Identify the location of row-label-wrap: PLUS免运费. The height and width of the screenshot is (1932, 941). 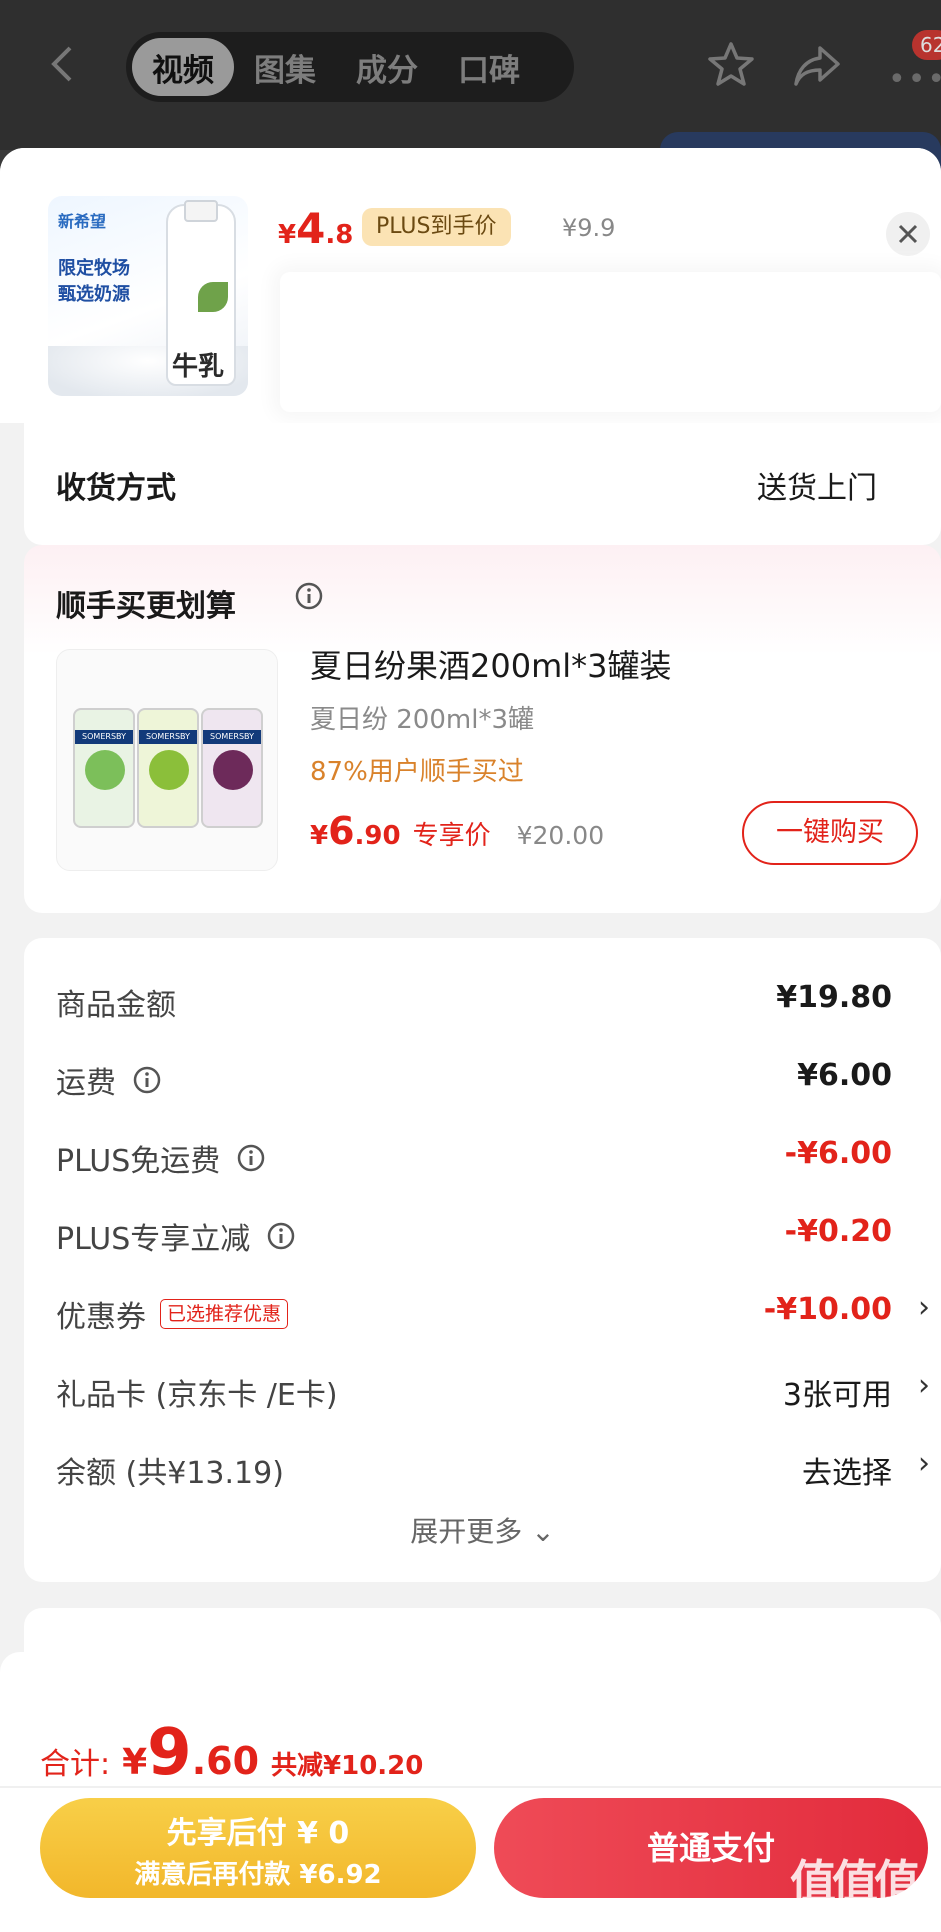
(161, 1158).